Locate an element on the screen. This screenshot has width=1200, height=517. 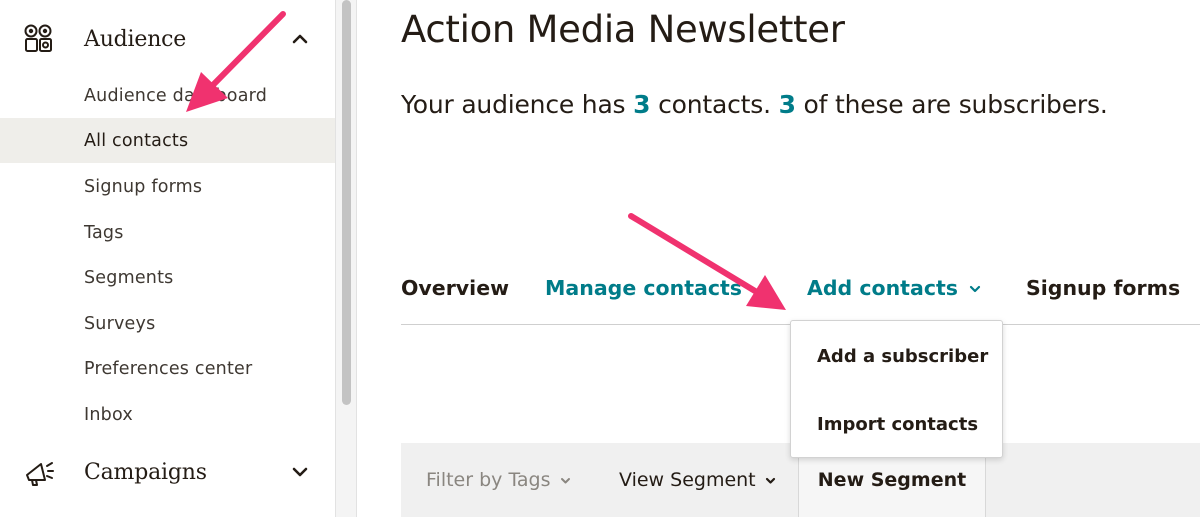
tab-add-contacts: Add contacts is located at coordinates (894, 288).